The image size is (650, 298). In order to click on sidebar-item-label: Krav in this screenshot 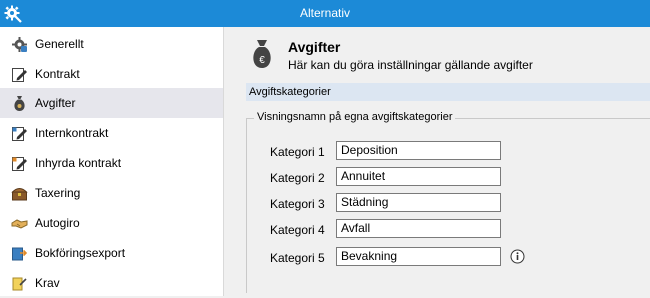, I will do `click(47, 283)`.